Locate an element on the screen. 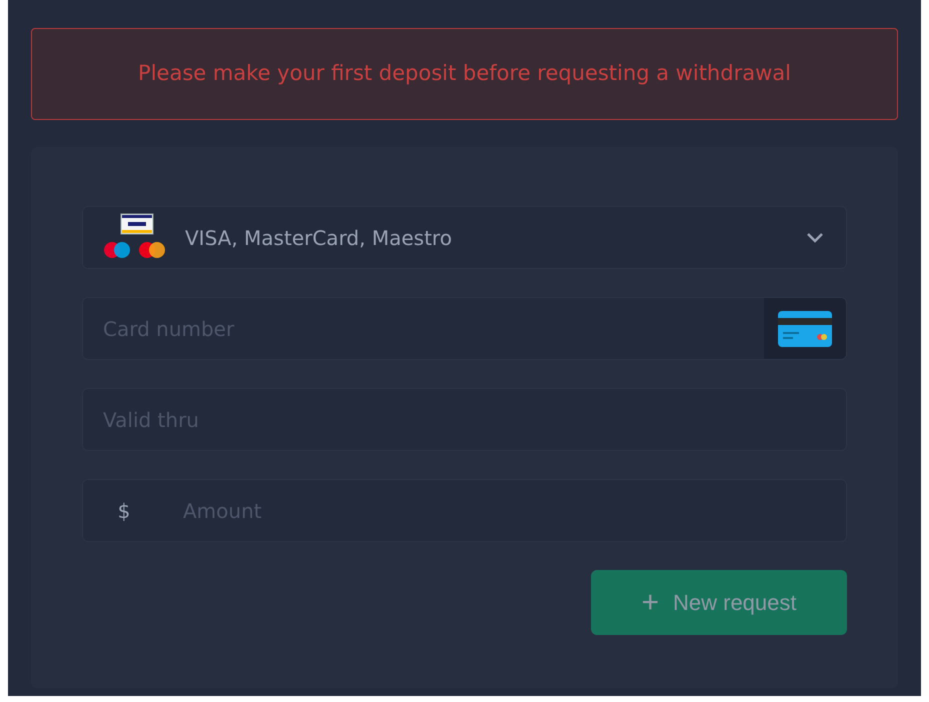  credit-card-icon is located at coordinates (805, 328).